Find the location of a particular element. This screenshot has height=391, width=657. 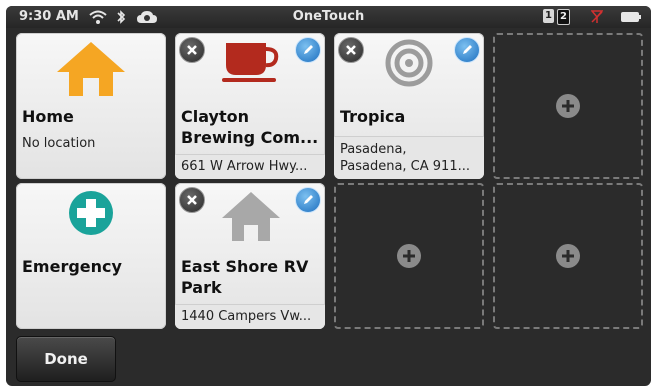

tile-name-line1: Clayton is located at coordinates (215, 116).